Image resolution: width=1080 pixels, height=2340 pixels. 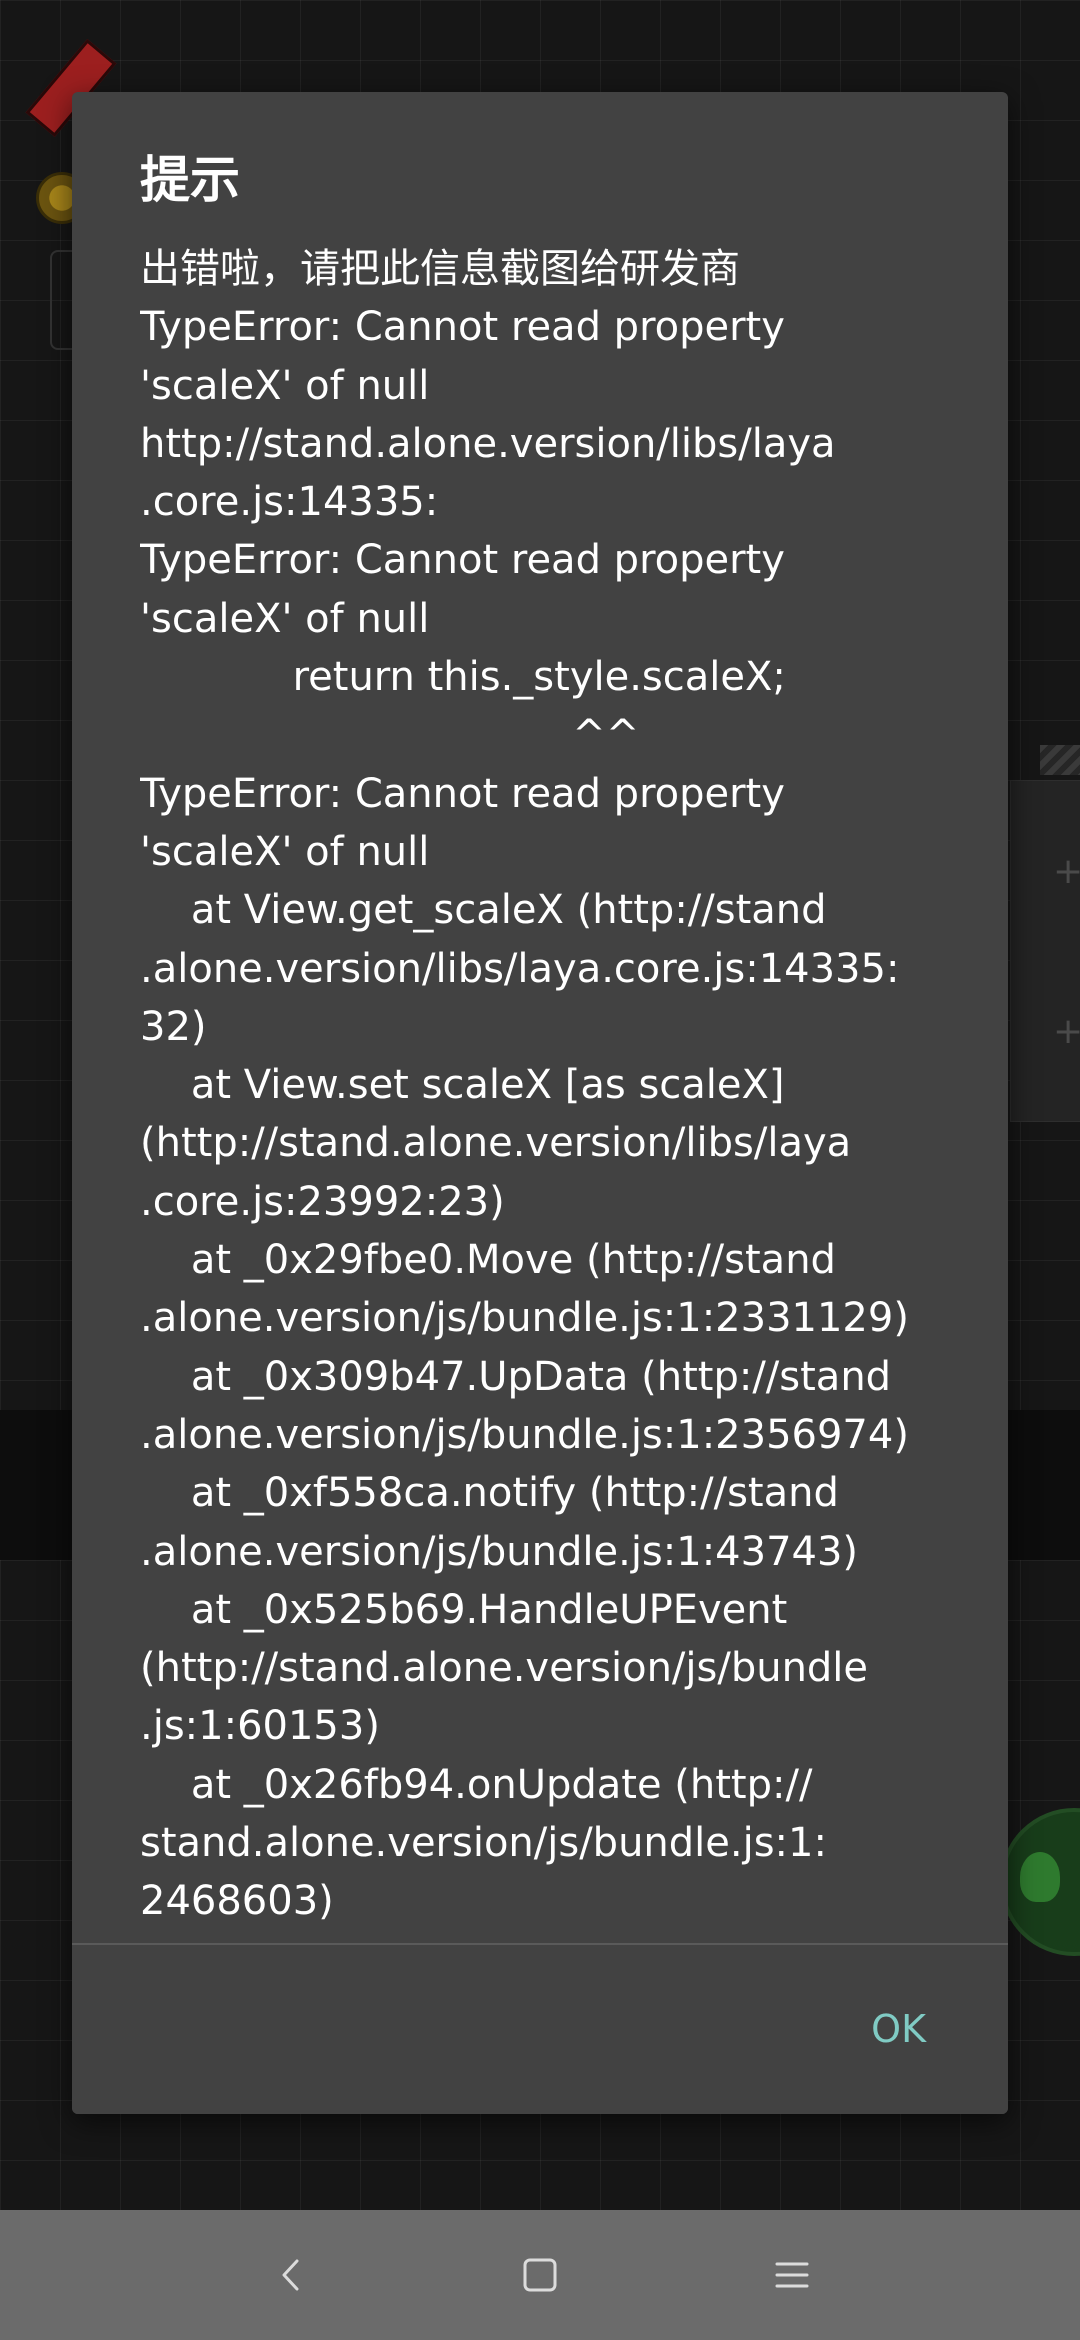 I want to click on recents-button, so click(x=792, y=2275).